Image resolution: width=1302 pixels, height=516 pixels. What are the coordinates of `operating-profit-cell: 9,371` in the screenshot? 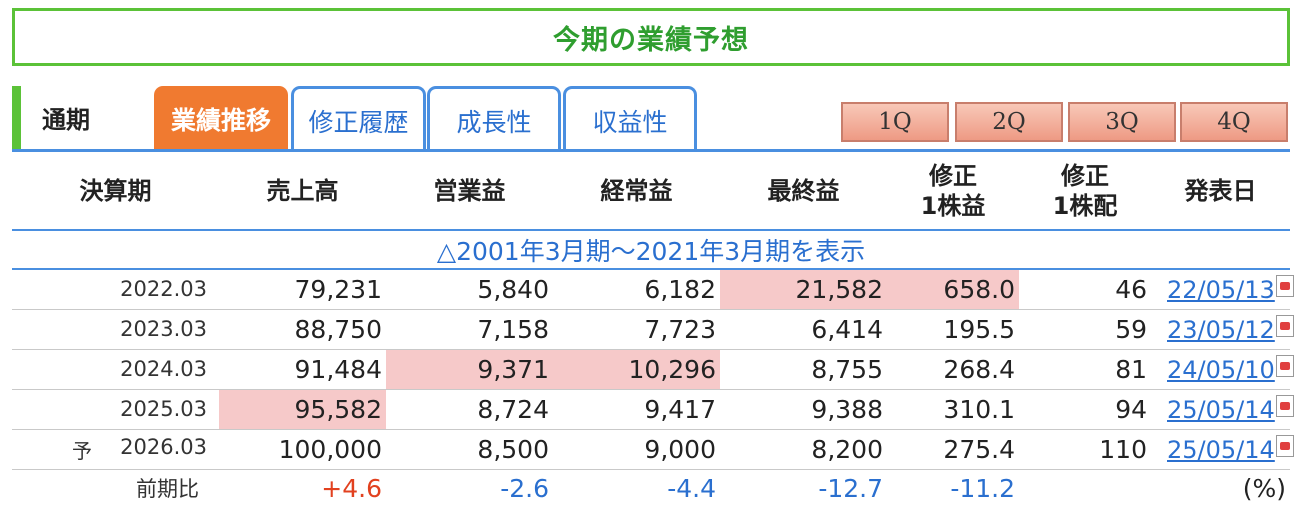 It's located at (469, 369).